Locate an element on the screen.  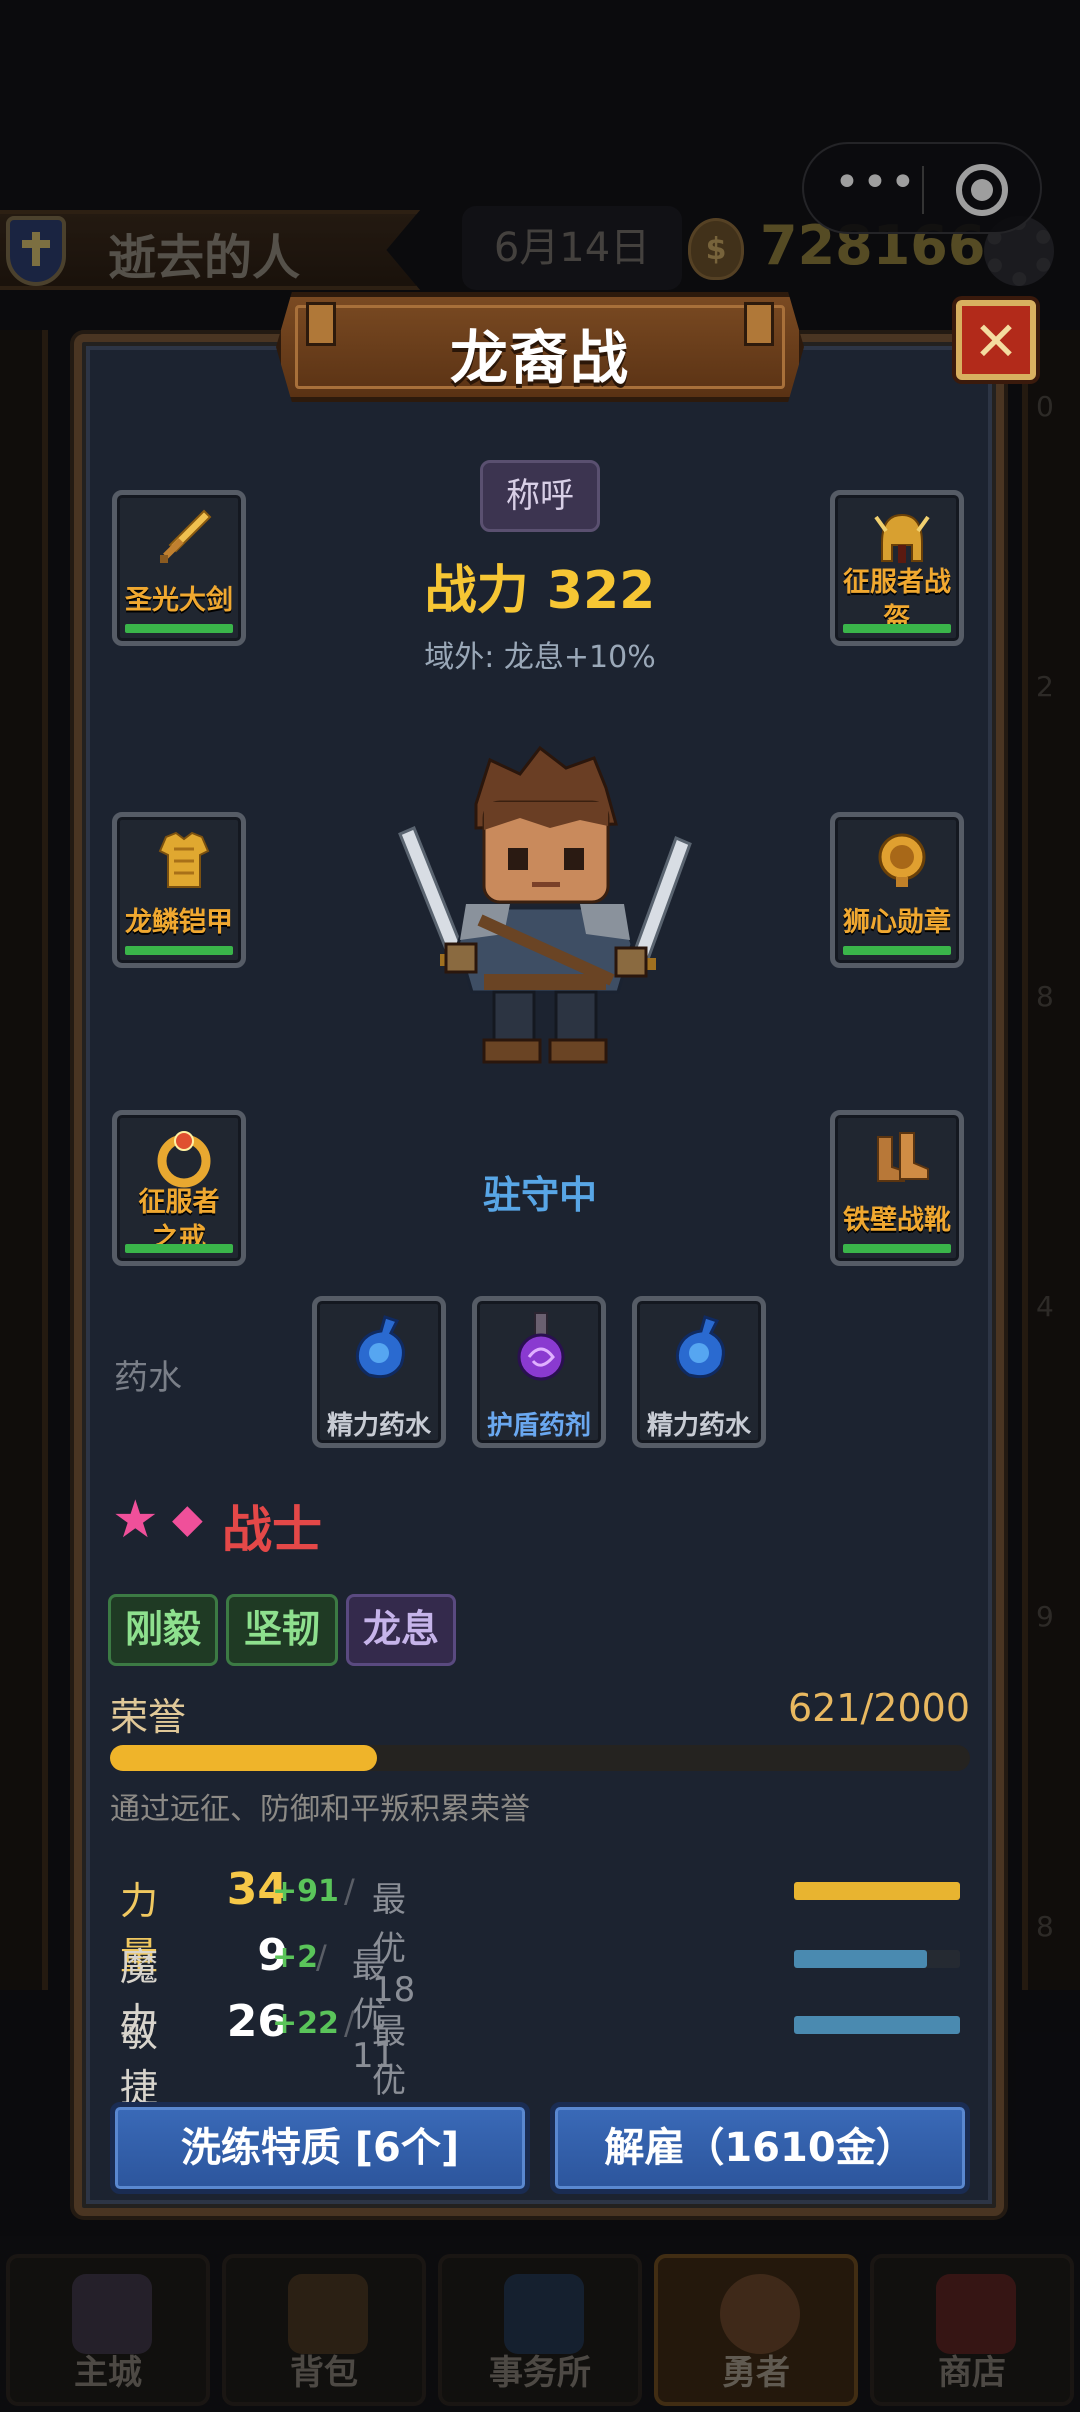
trait-tag: 坚韧 is located at coordinates (282, 1630).